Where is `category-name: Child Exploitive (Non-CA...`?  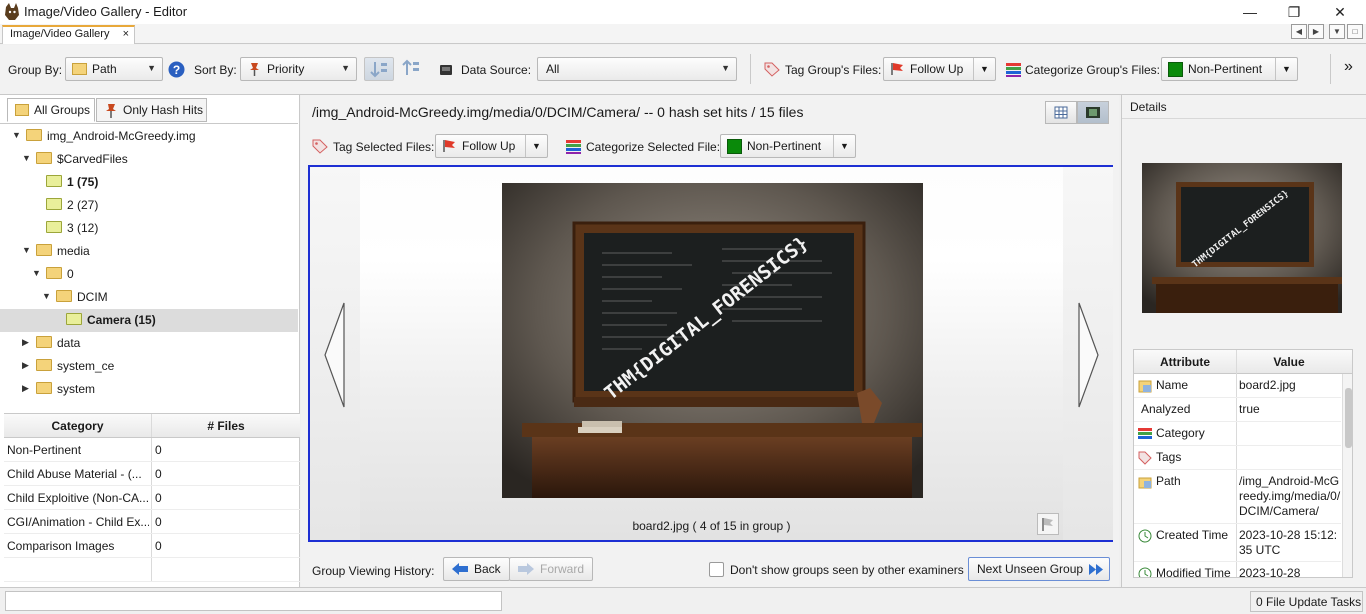 category-name: Child Exploitive (Non-CA... is located at coordinates (78, 498).